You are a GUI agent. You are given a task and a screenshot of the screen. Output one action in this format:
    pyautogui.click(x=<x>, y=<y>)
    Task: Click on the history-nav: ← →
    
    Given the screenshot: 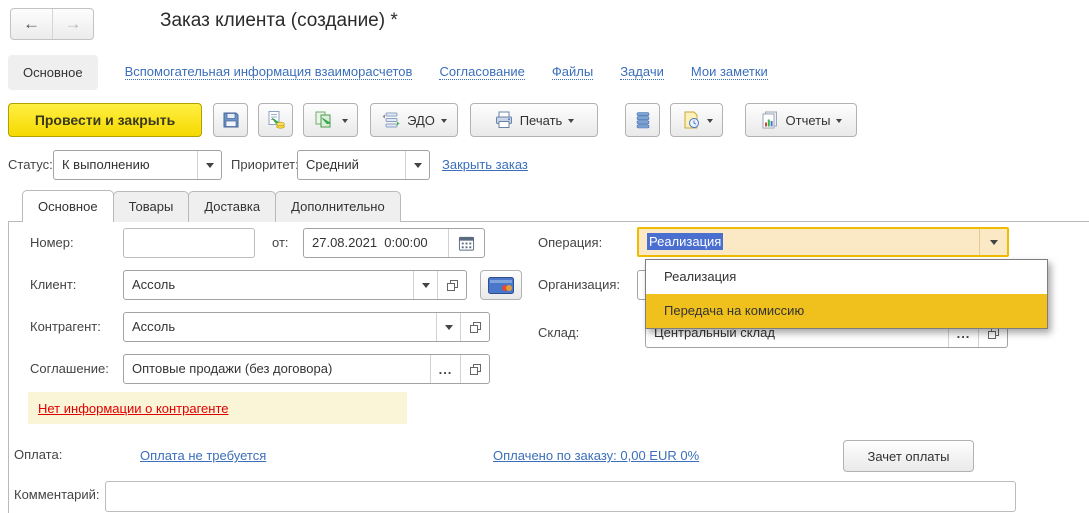 What is the action you would take?
    pyautogui.click(x=52, y=24)
    